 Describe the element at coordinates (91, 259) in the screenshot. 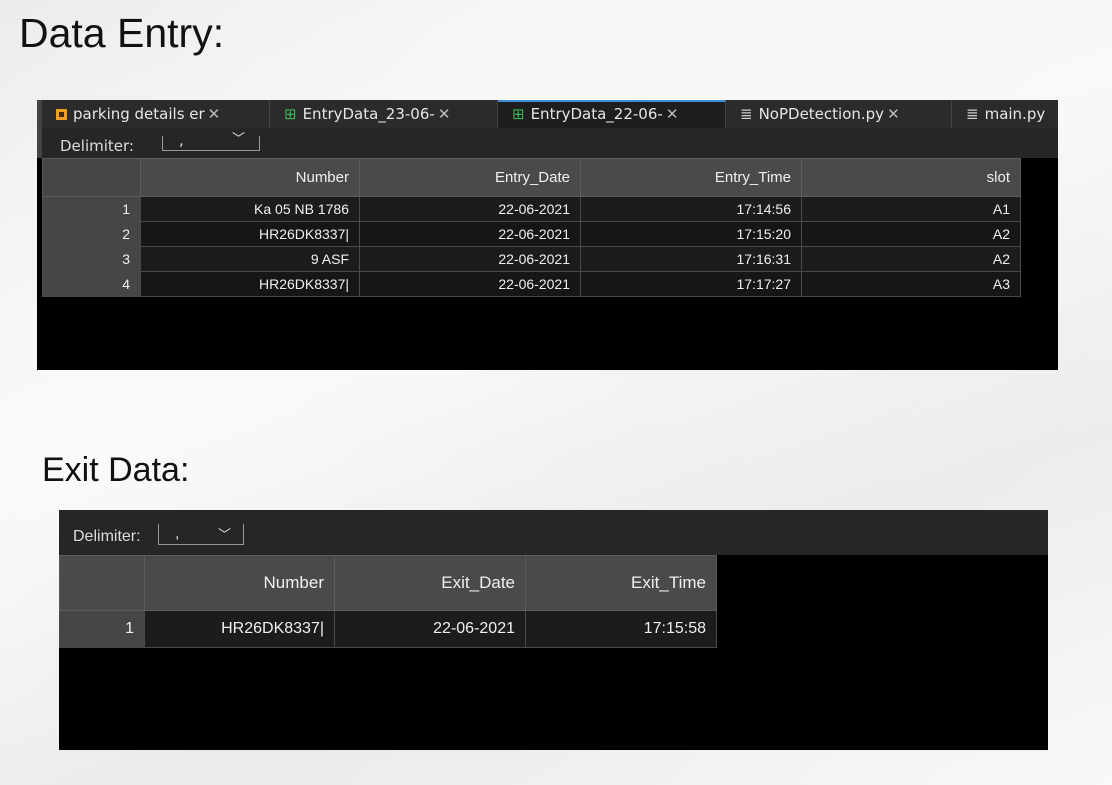

I see `row-number: 3` at that location.